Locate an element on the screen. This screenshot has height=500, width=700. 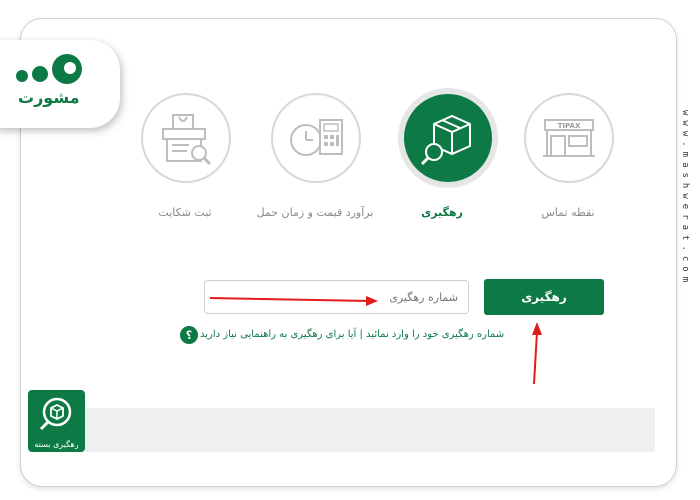
red-arrow-head-button is located at coordinates (537, 328).